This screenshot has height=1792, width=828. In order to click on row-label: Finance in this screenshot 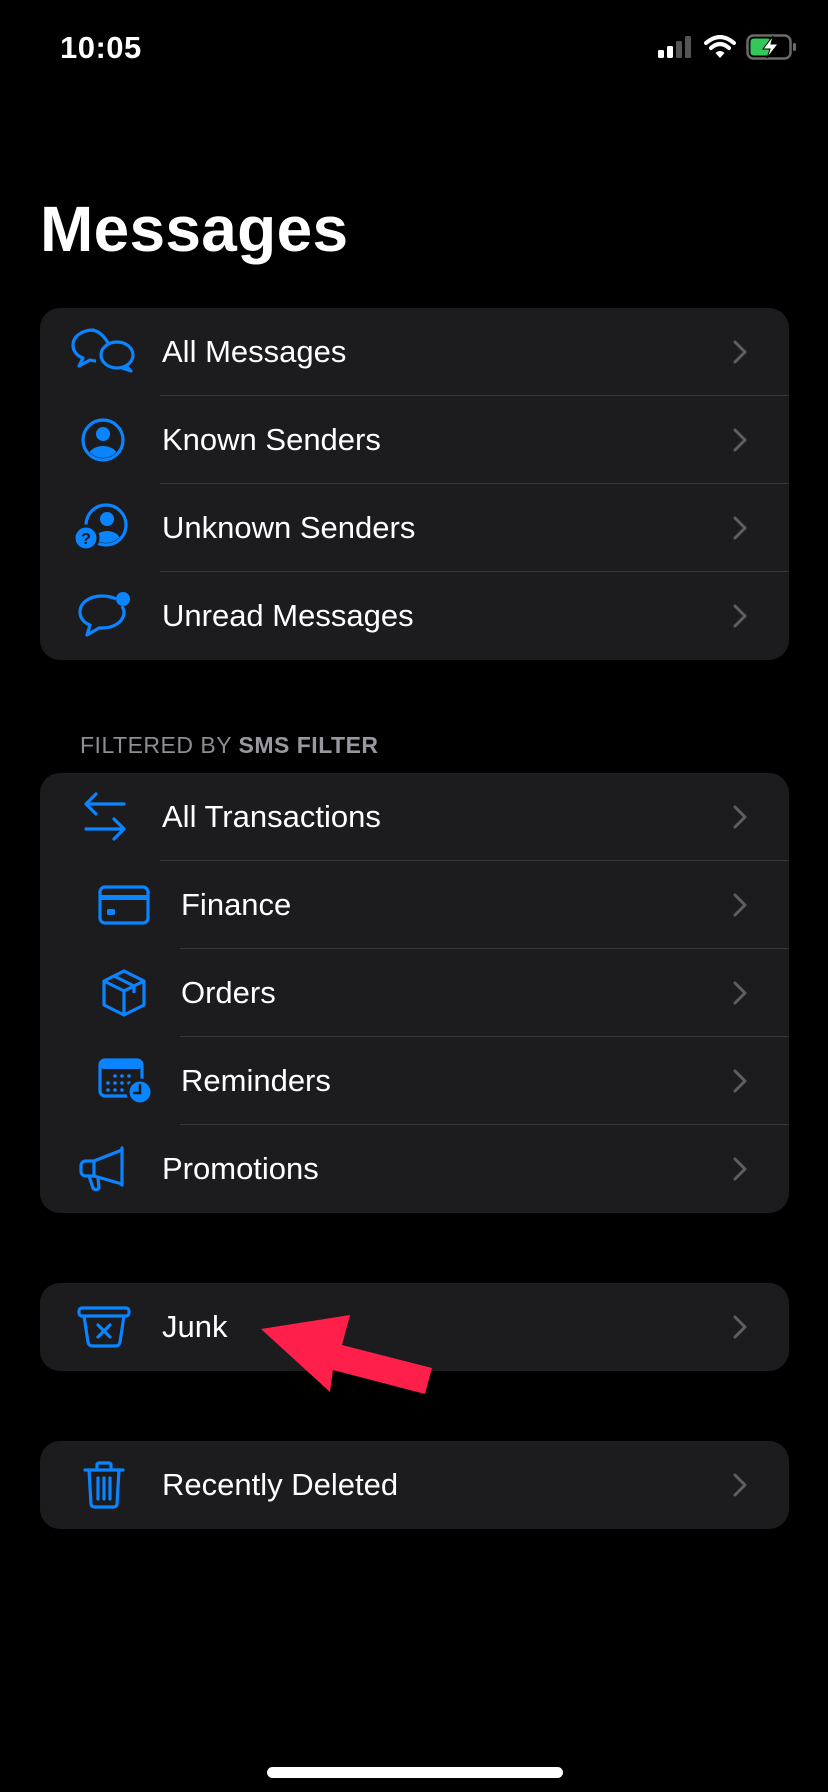, I will do `click(236, 904)`.